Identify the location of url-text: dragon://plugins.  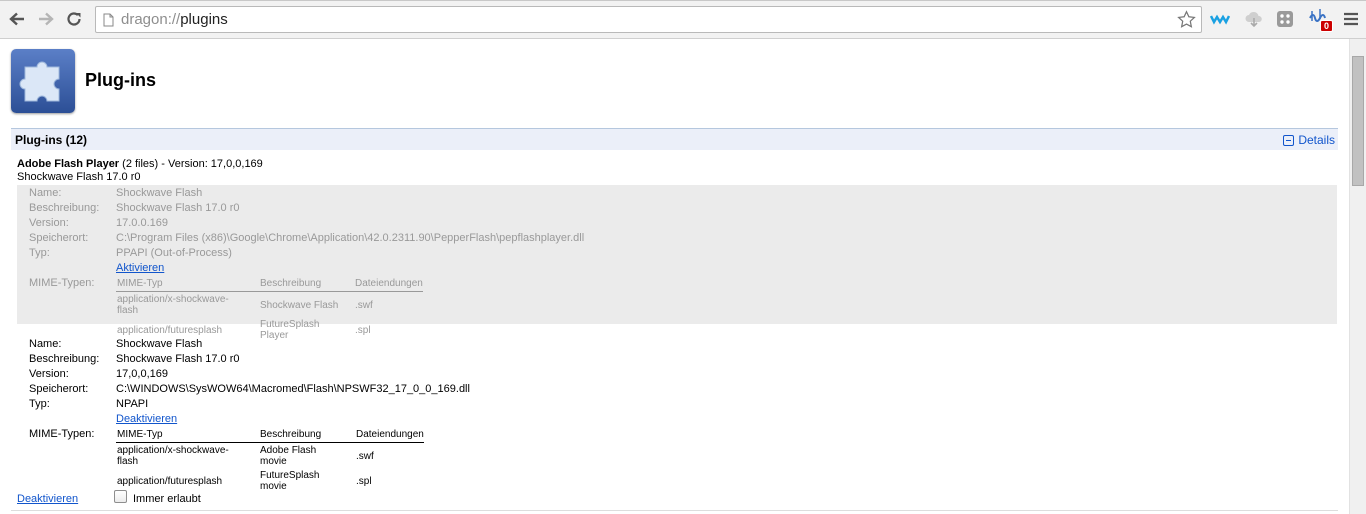
(174, 19).